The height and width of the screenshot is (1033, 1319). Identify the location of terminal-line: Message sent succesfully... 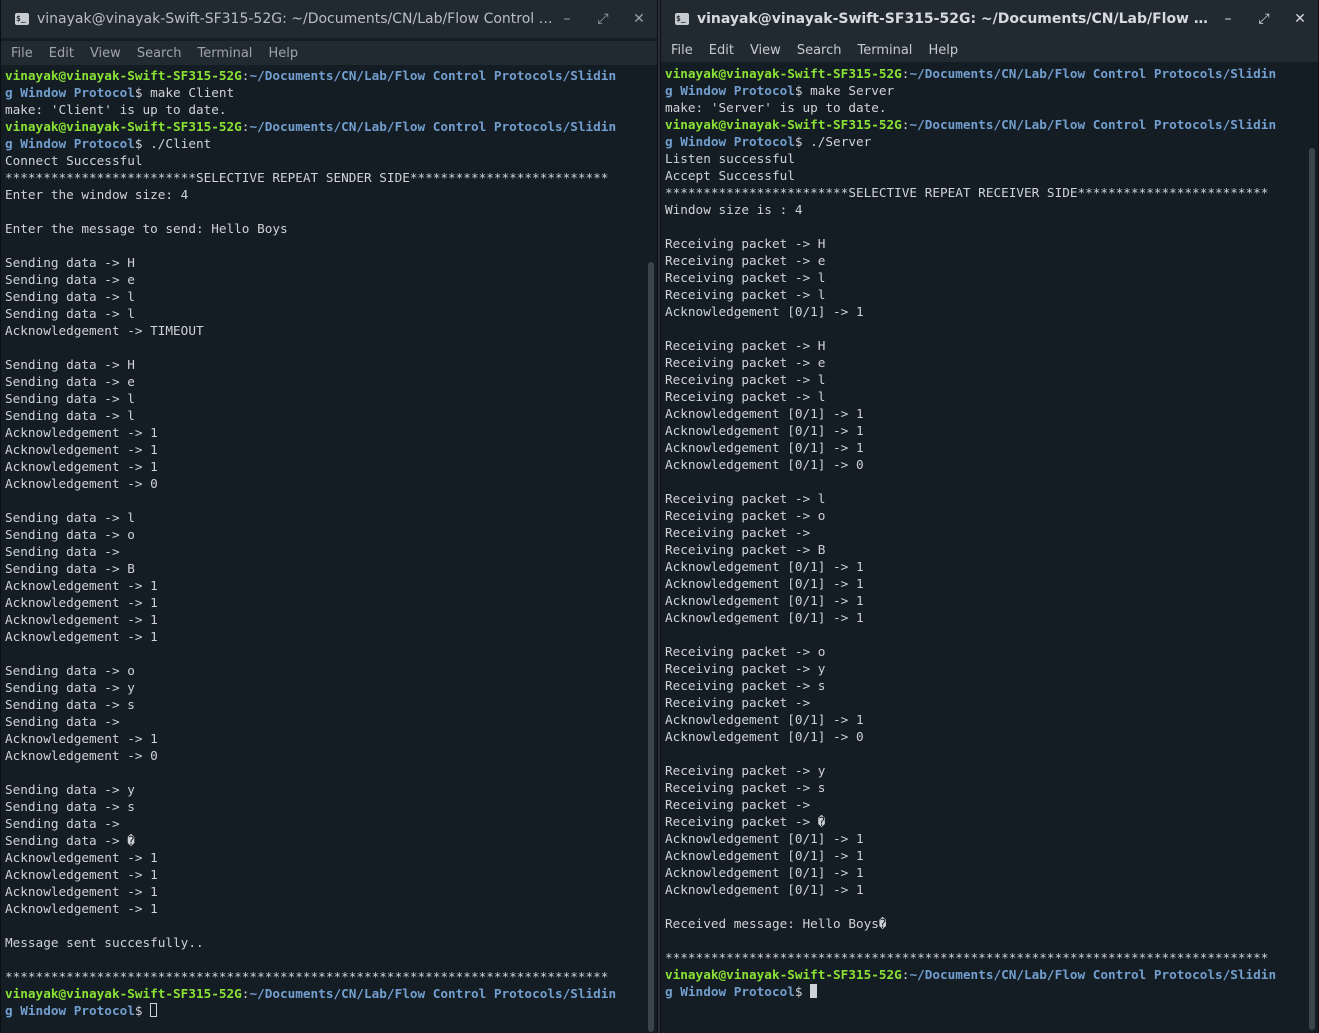
(324, 942).